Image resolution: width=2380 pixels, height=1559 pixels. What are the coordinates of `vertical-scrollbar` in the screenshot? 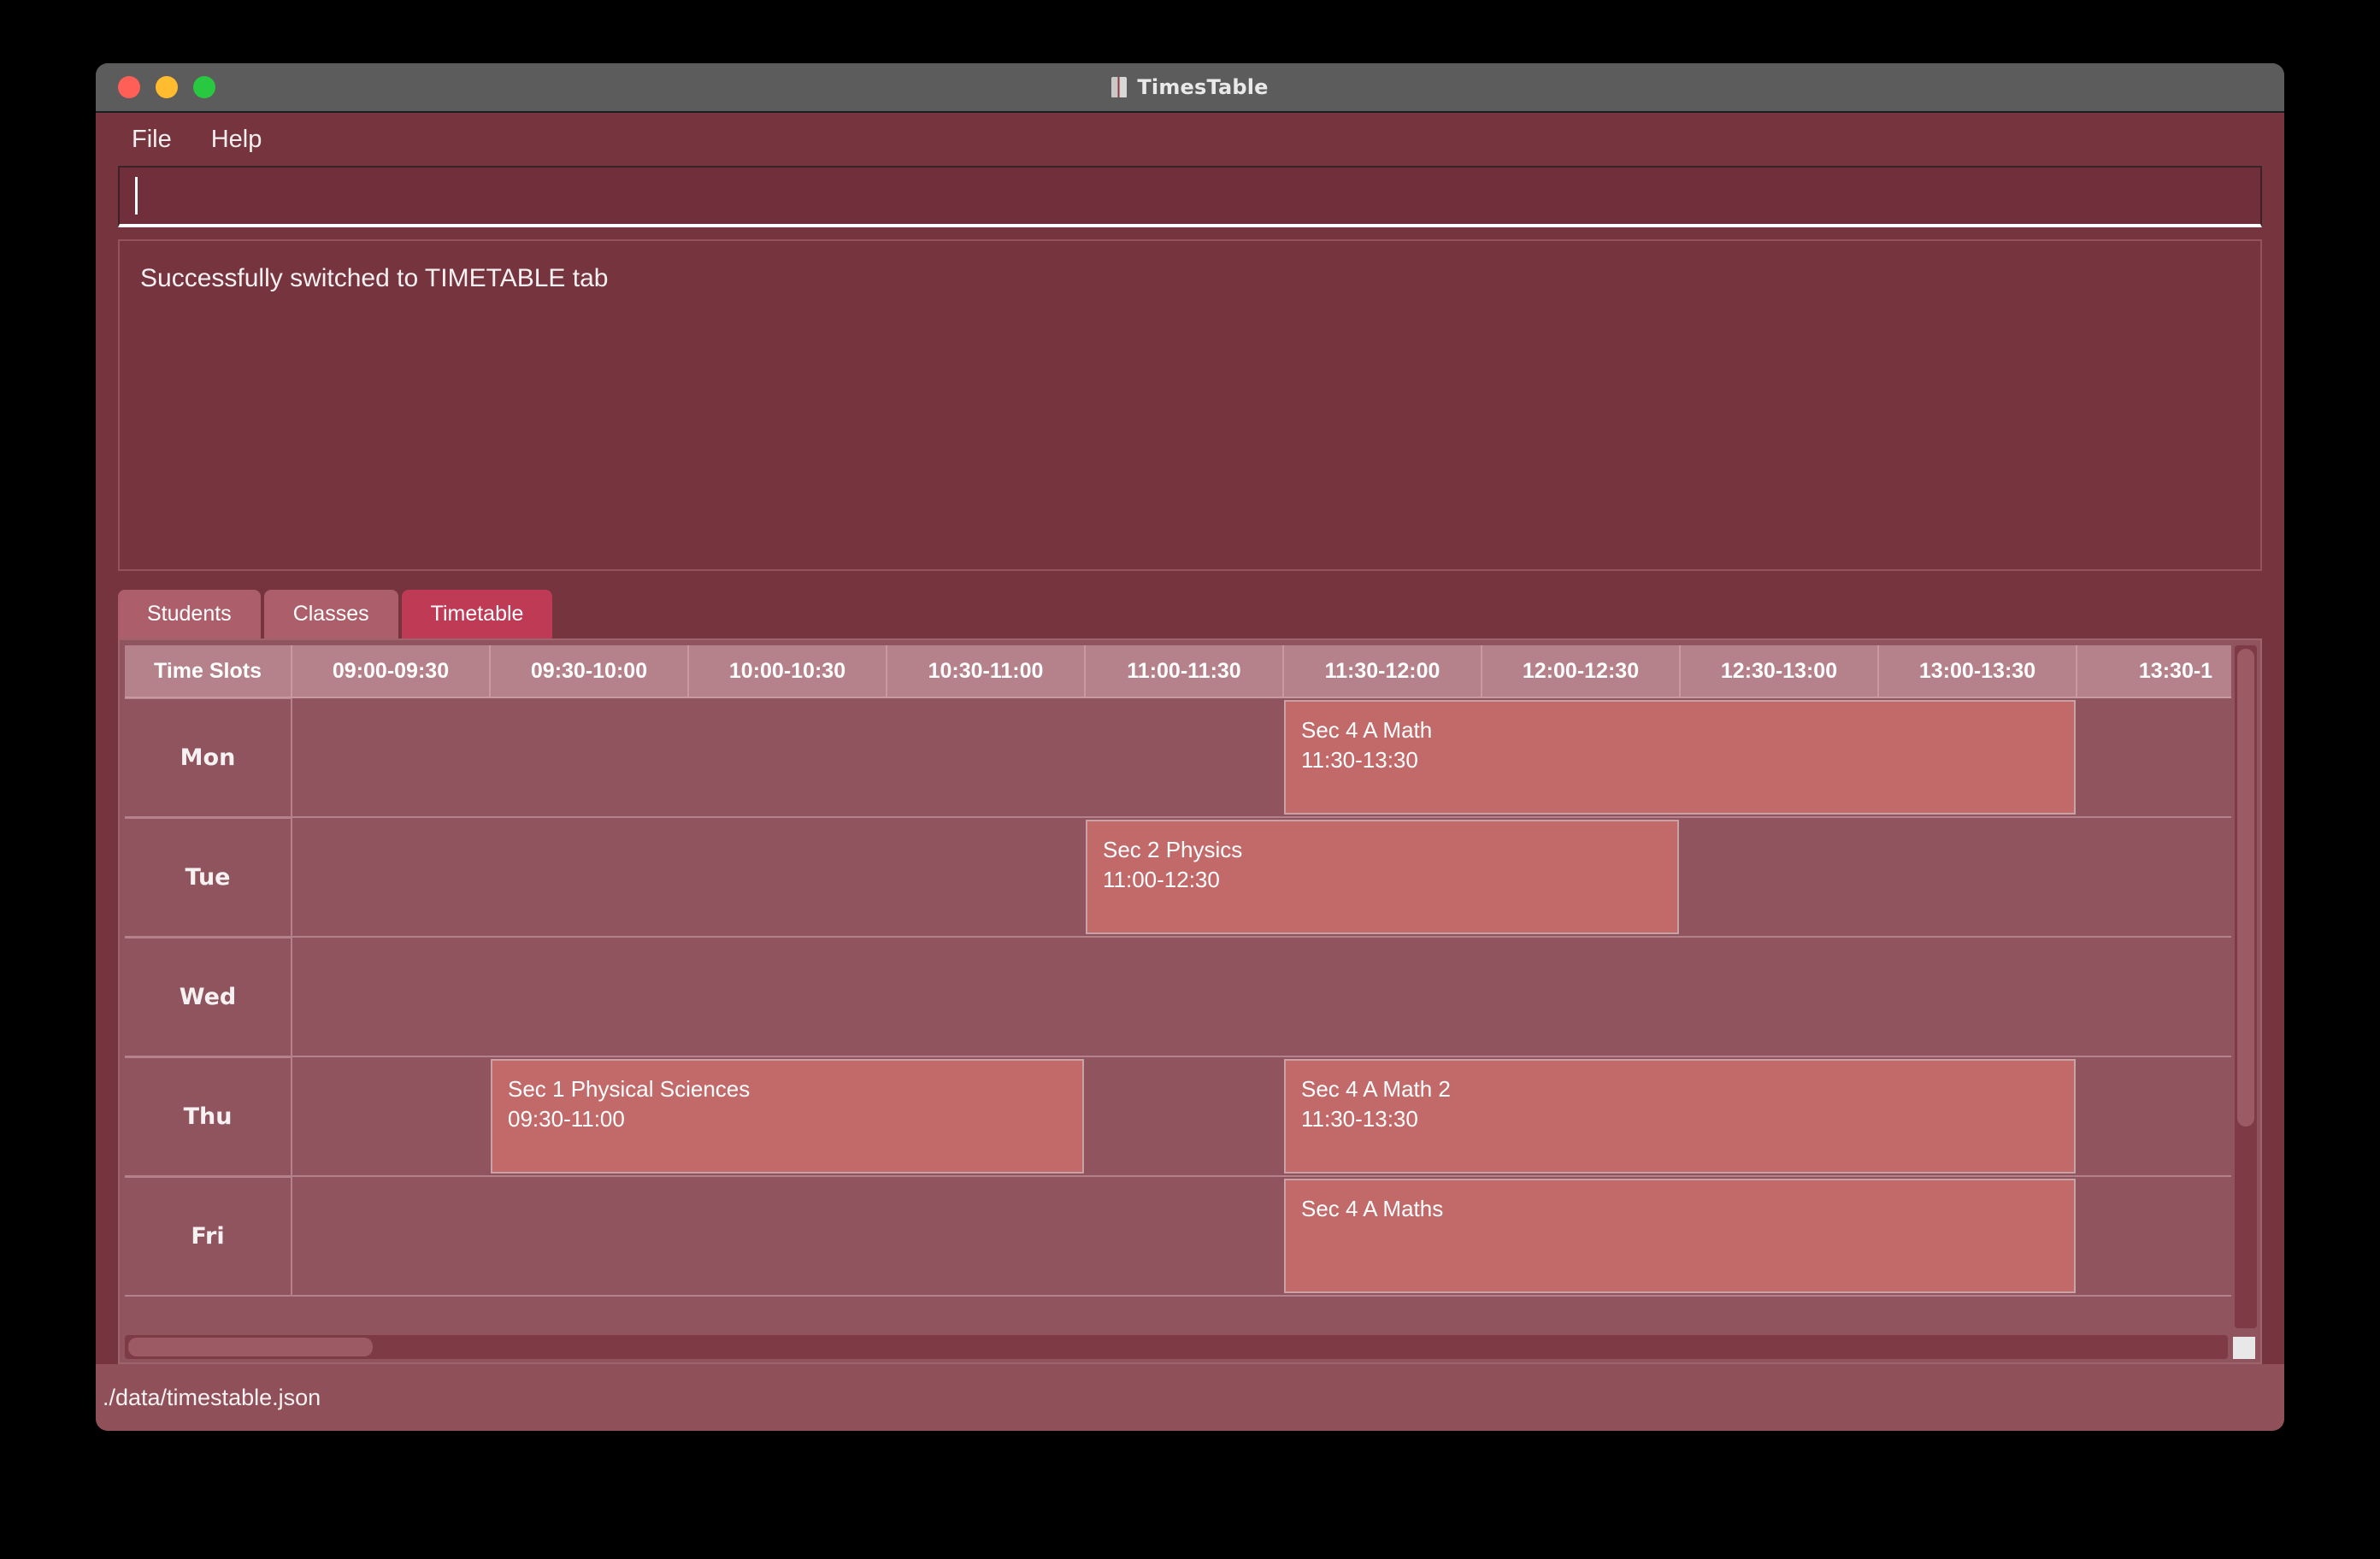 It's located at (2246, 987).